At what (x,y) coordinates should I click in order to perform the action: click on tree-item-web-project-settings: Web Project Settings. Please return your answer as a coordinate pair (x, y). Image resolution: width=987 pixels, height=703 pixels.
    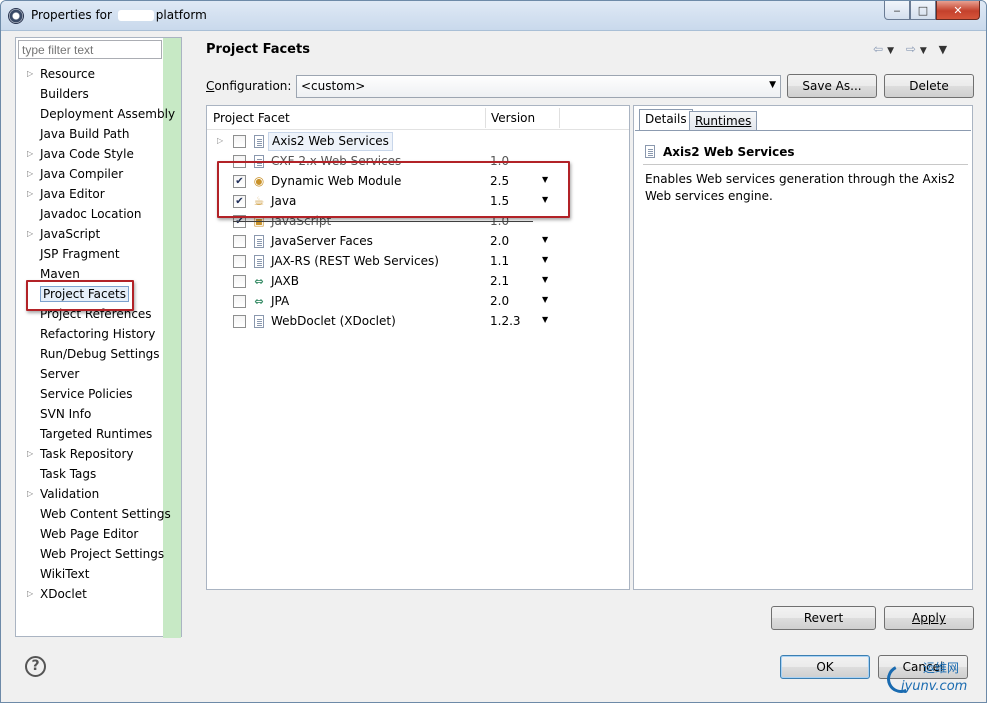
    Looking at the image, I should click on (96, 555).